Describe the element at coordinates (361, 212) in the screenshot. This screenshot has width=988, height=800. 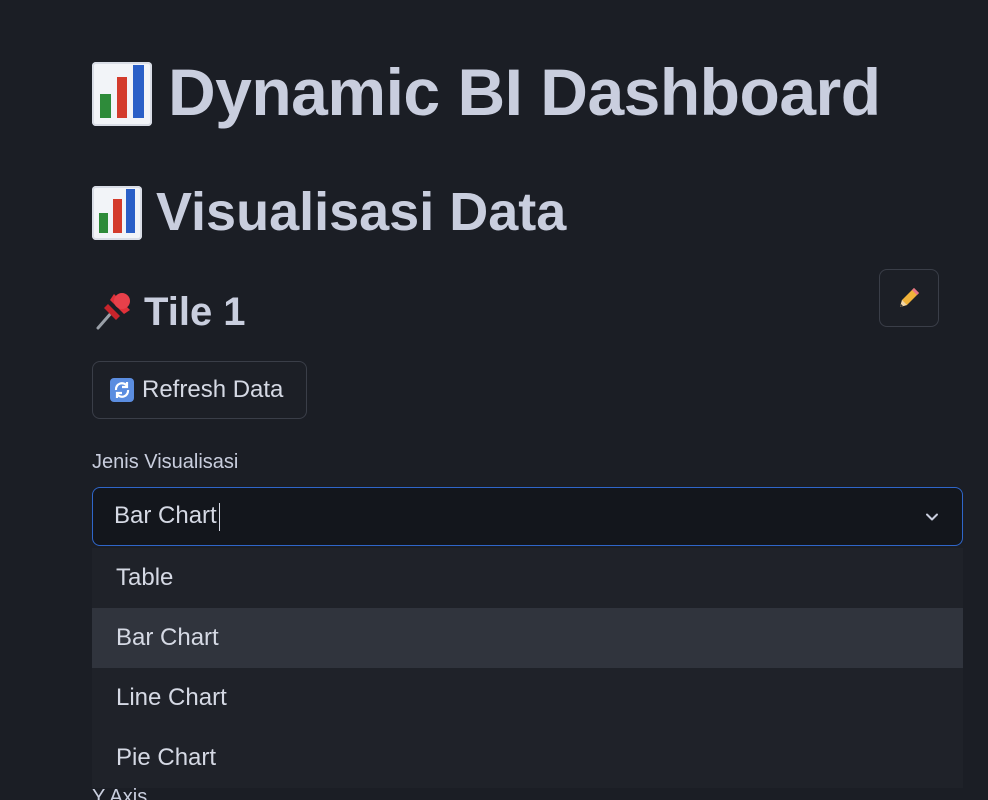
I see `section-title-text: Visualisasi Data` at that location.